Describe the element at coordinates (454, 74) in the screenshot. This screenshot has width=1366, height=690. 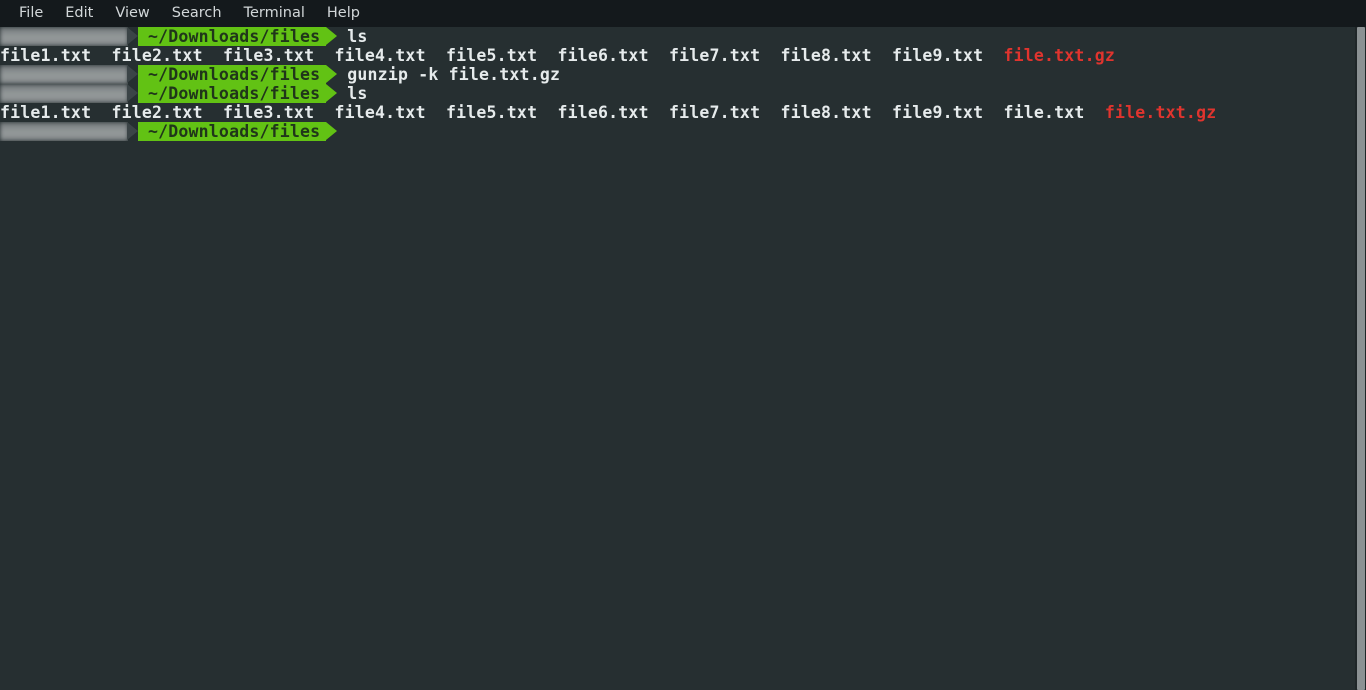
I see `command-text: gunzip -k file.txt.gz` at that location.